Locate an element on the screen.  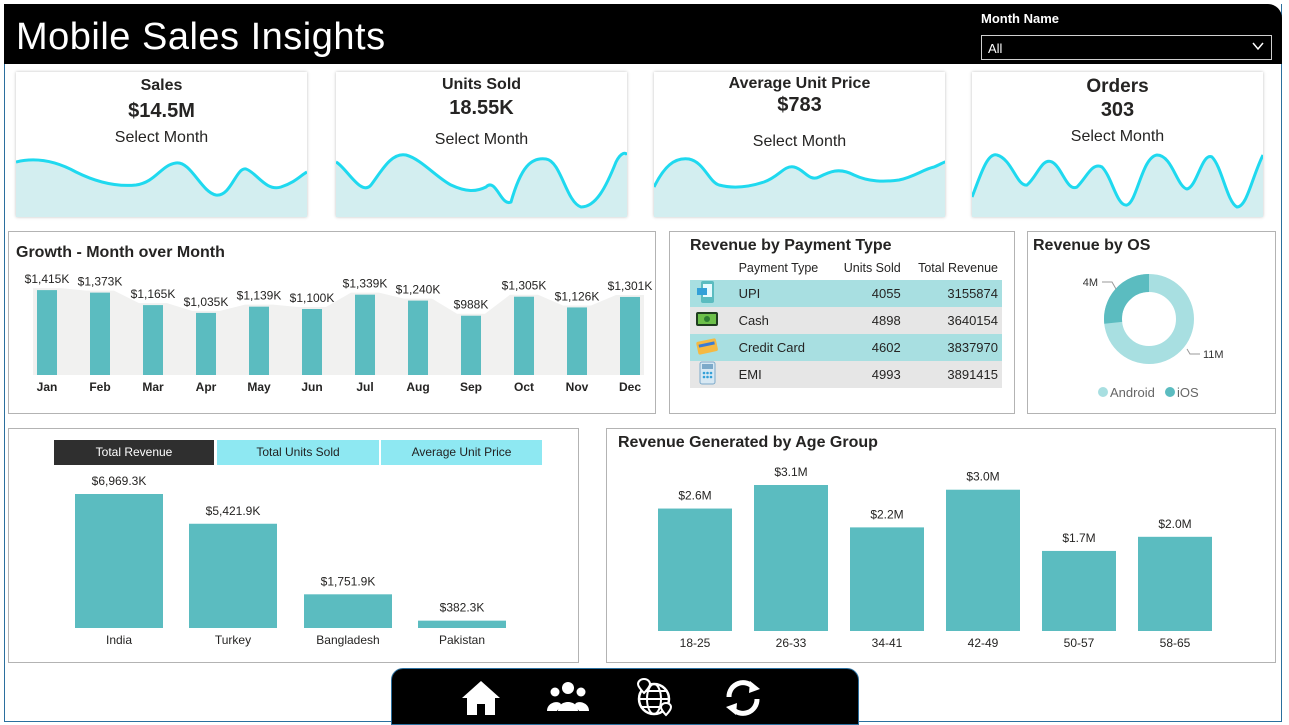
country-category-label: Pakistan is located at coordinates (462, 640).